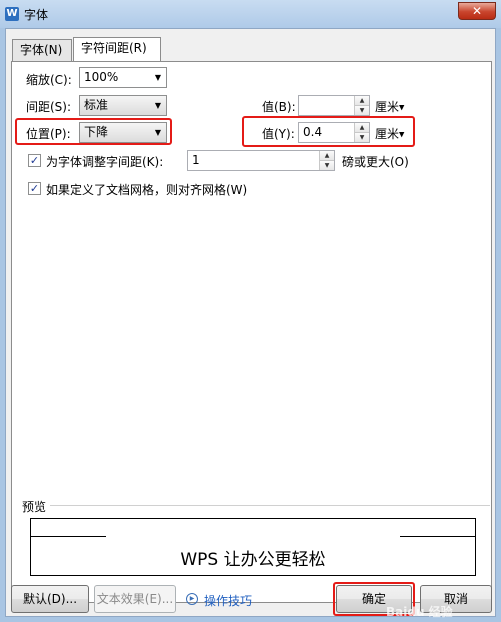 The image size is (501, 622). I want to click on tips-link: 操作技巧, so click(228, 600).